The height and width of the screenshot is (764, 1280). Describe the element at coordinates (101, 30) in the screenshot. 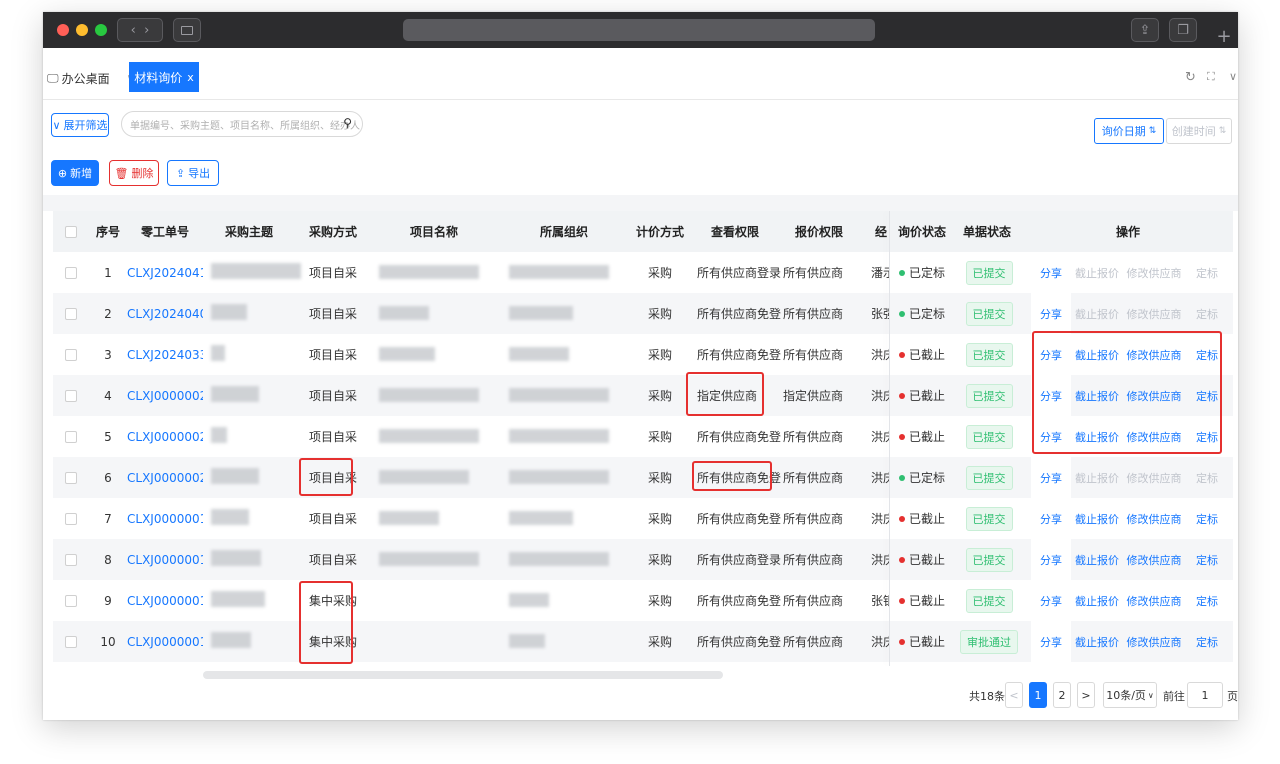

I see `zoom-window-button` at that location.